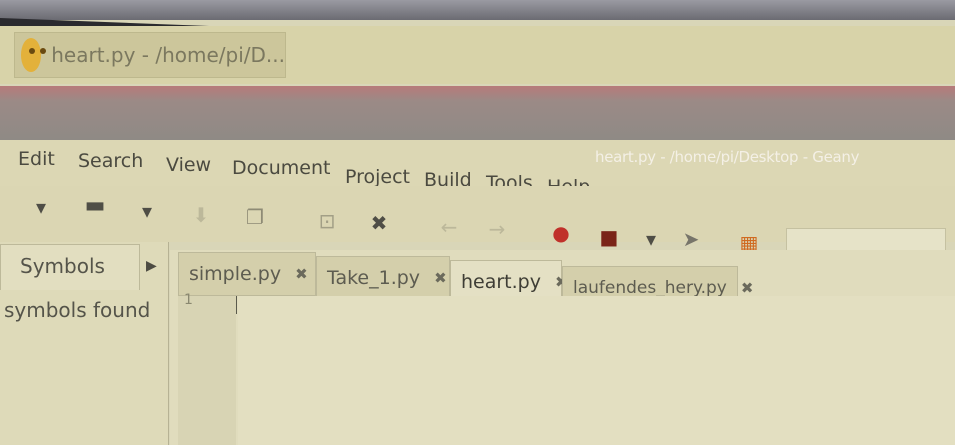  Describe the element at coordinates (561, 233) in the screenshot. I see `compile-icon: ●` at that location.